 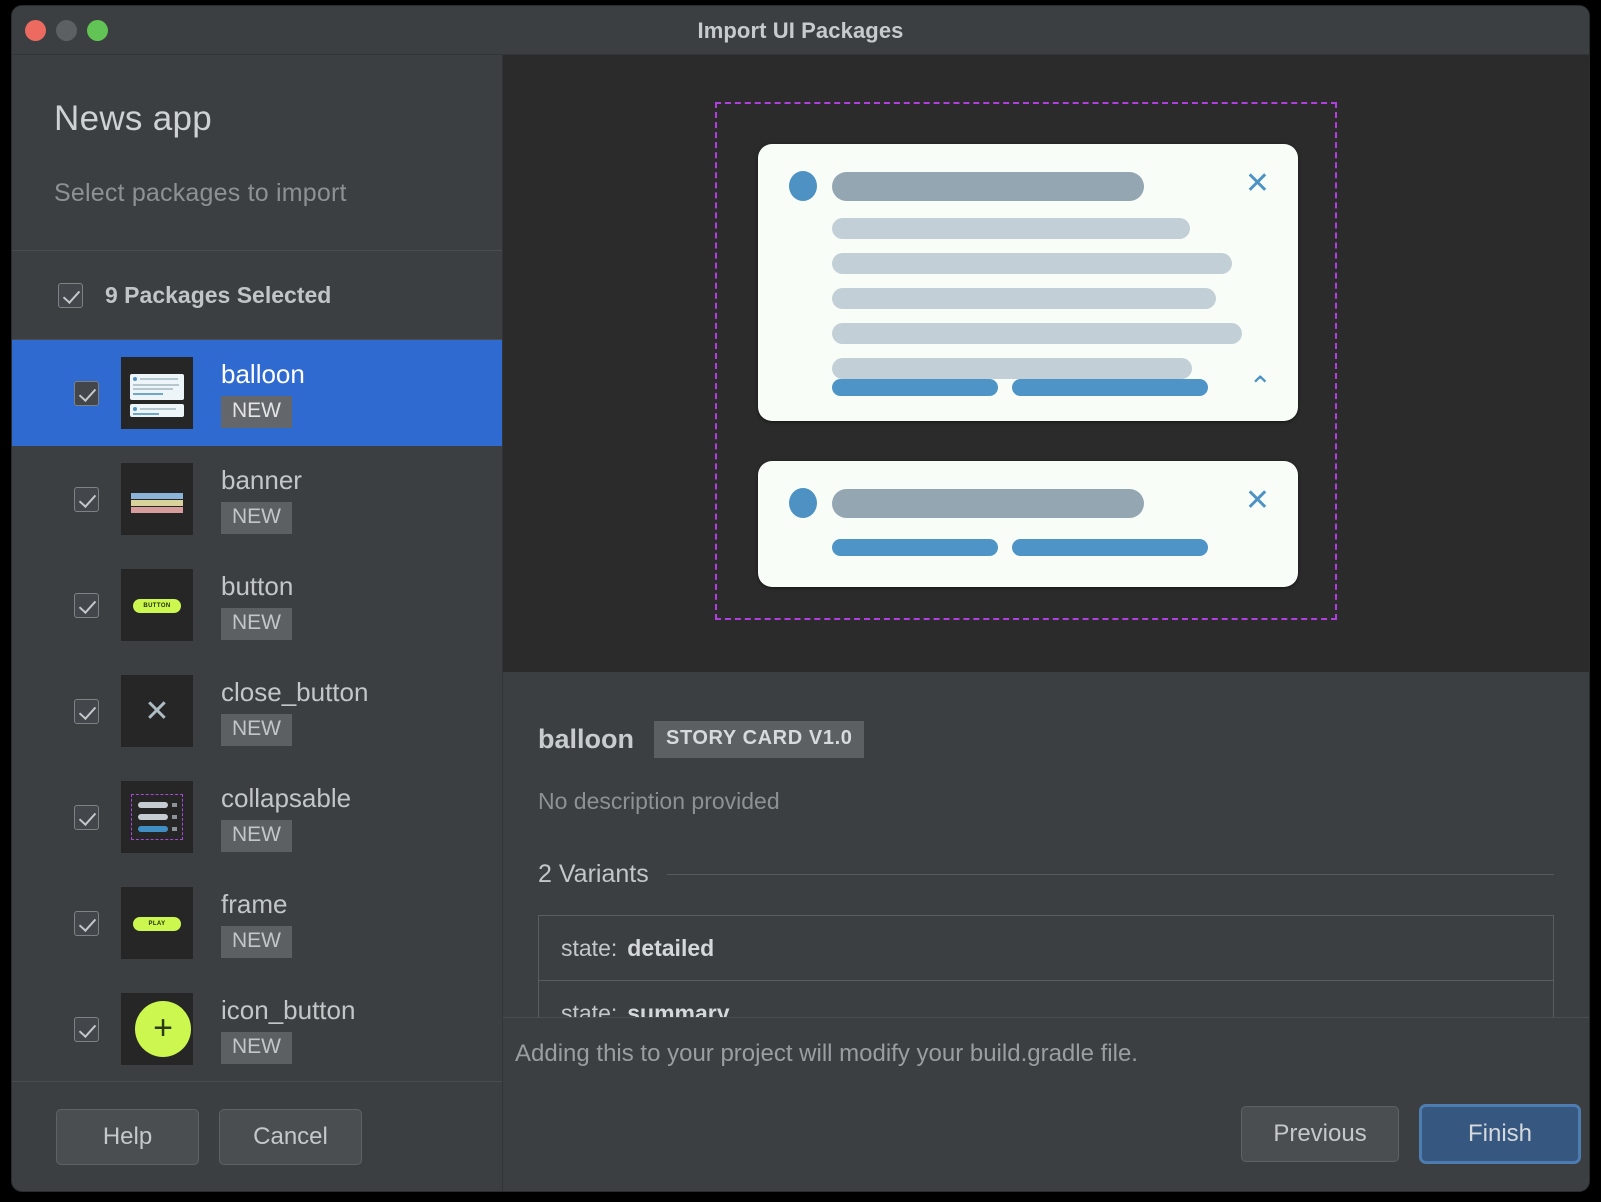 I want to click on cancel-button: Cancel, so click(x=290, y=1136).